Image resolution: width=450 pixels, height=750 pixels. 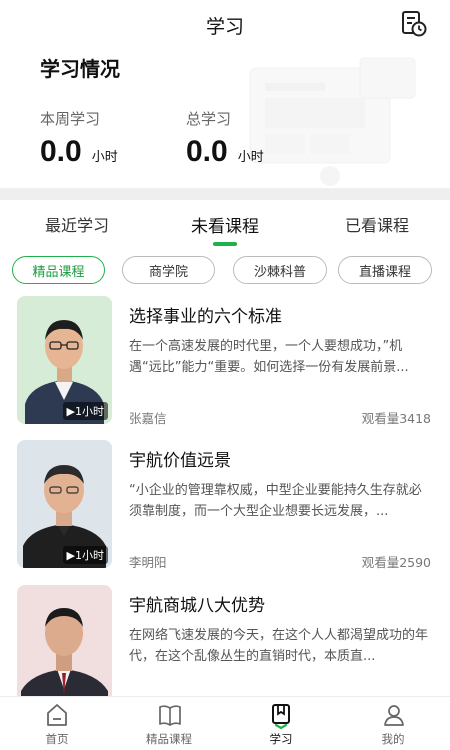 What do you see at coordinates (394, 715) in the screenshot?
I see `user-icon` at bounding box center [394, 715].